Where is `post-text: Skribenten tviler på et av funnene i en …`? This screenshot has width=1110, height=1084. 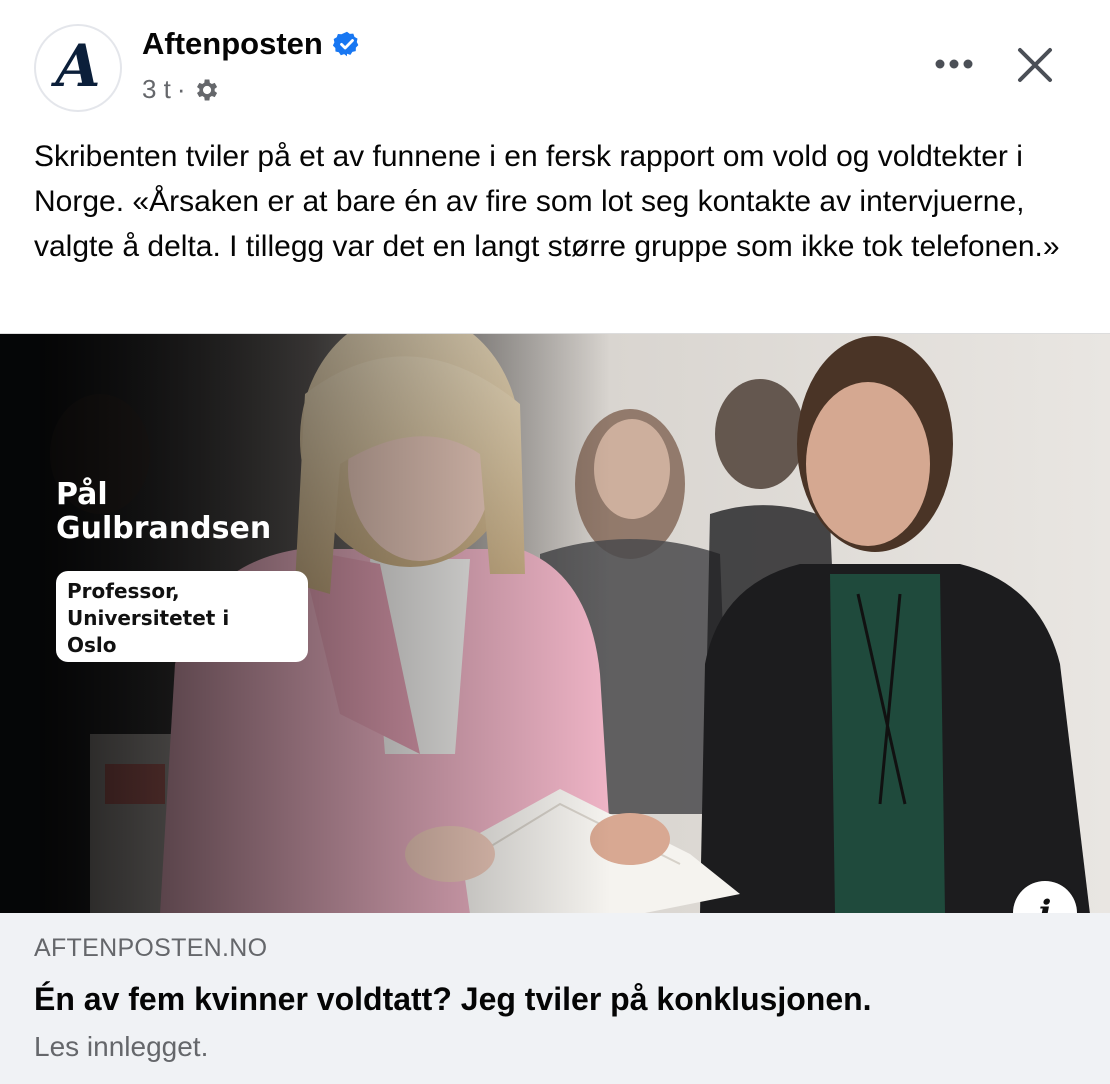
post-text: Skribenten tviler på et av funnene i en … is located at coordinates (547, 201).